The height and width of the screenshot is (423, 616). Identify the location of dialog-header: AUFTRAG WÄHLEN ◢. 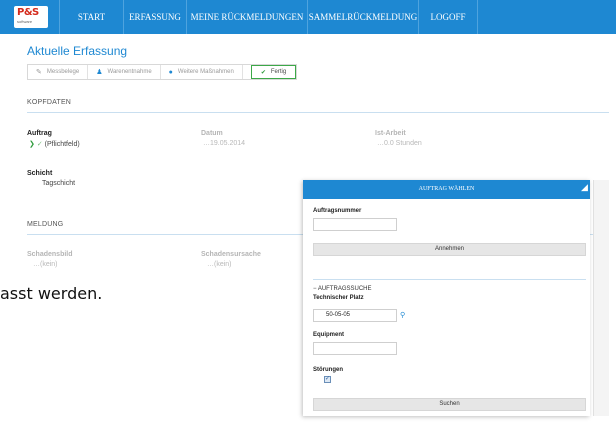
(446, 189).